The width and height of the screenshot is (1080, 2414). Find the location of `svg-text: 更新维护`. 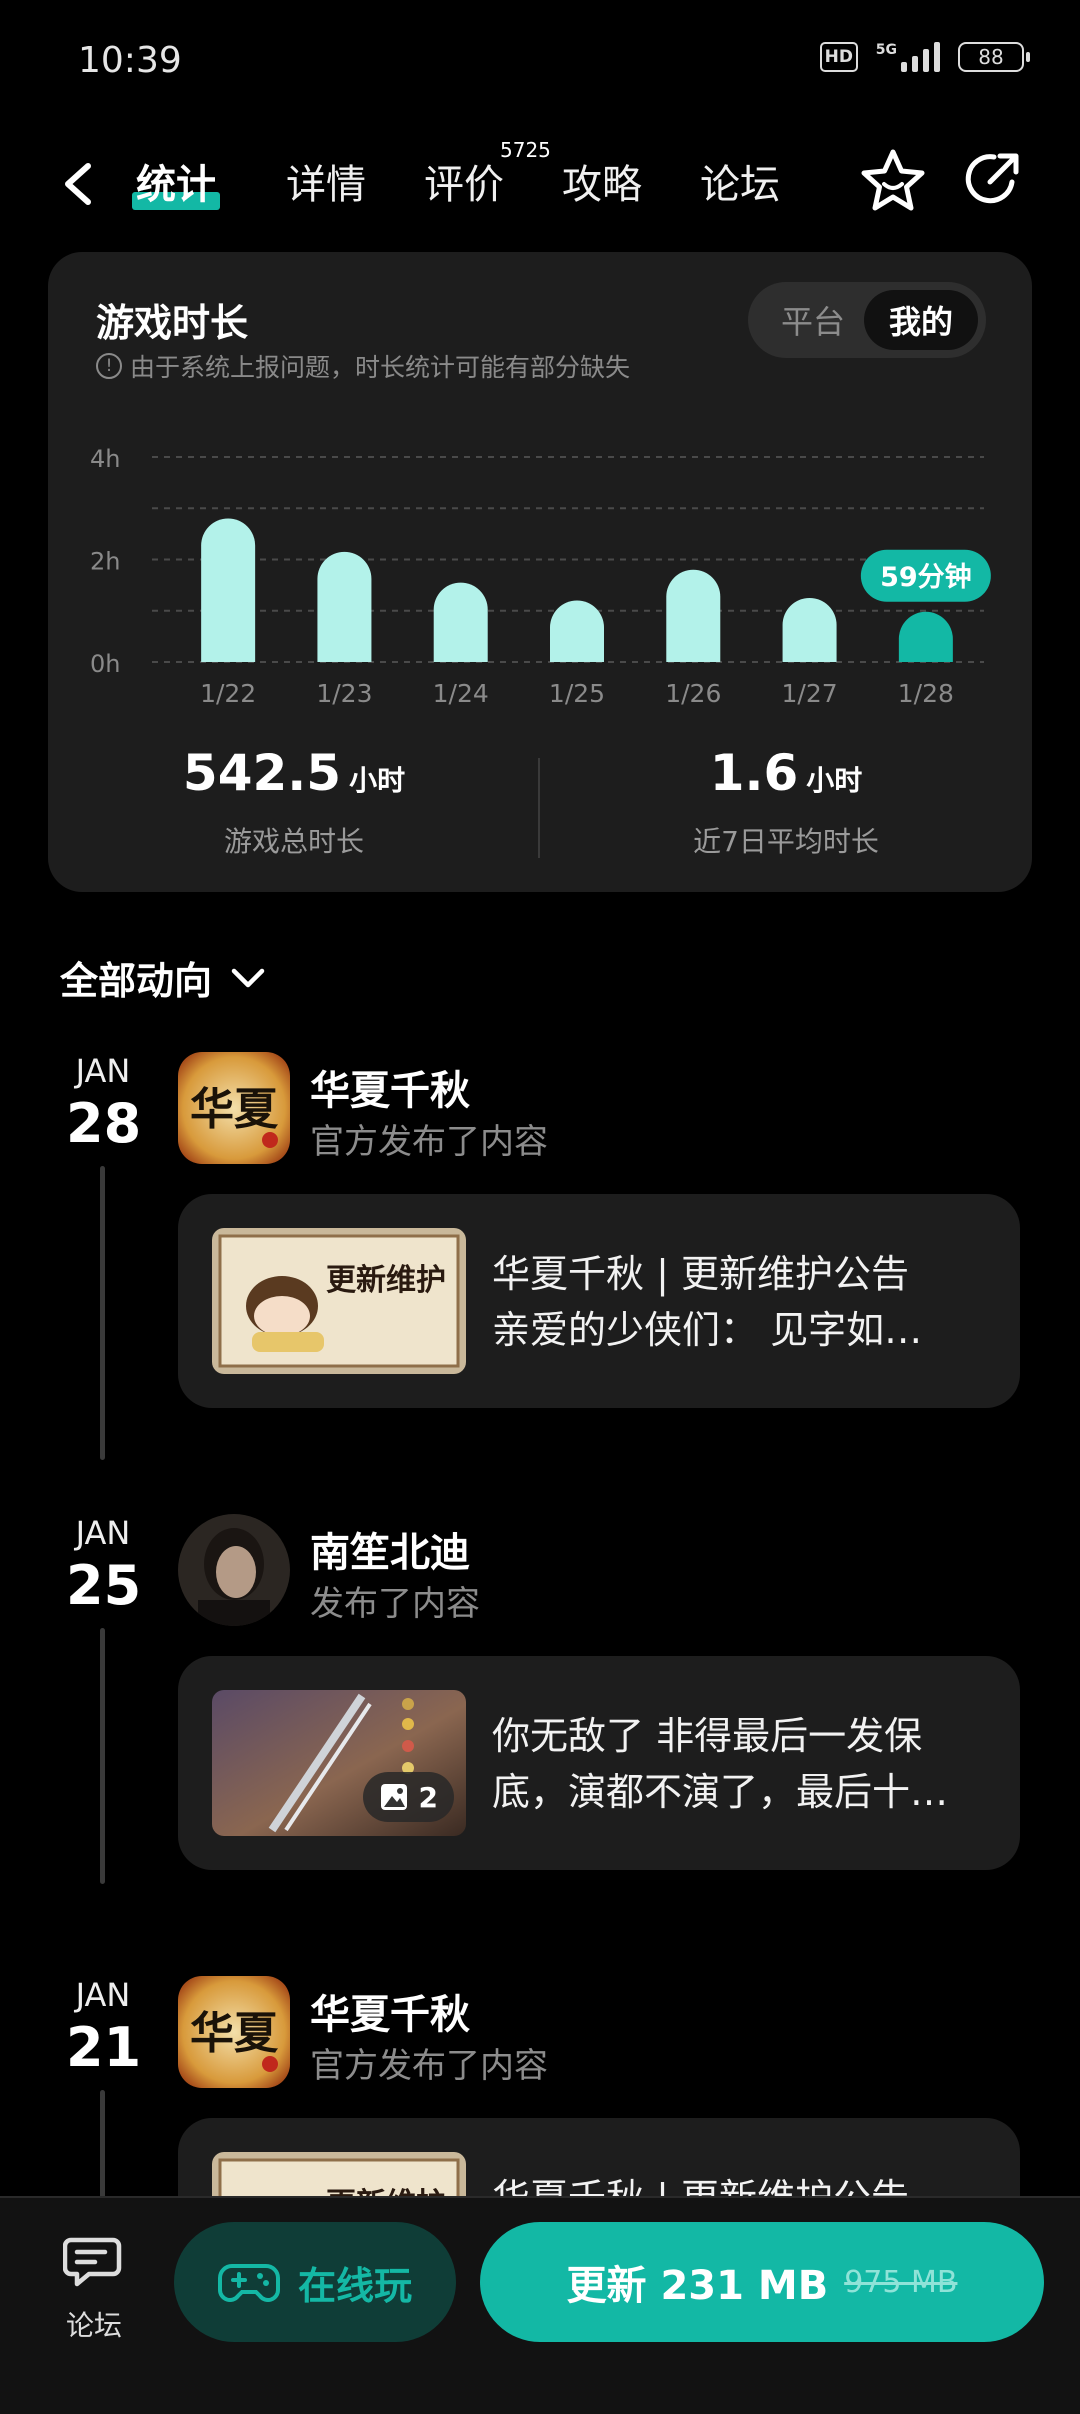

svg-text: 更新维护 is located at coordinates (386, 1280).